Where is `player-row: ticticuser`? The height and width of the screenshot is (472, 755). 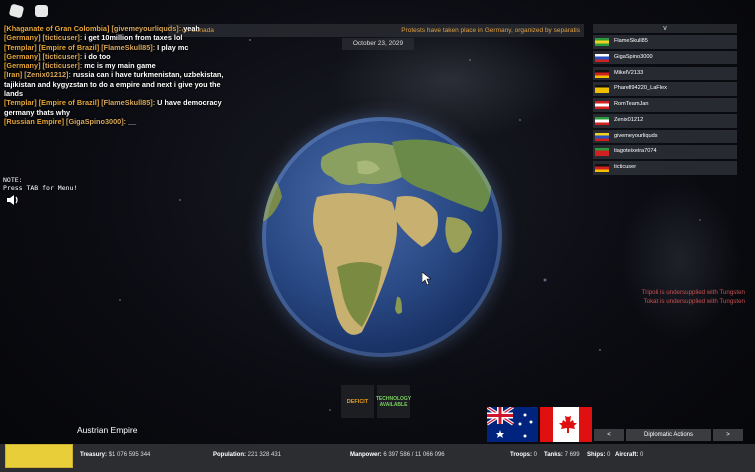
player-row: ticticuser is located at coordinates (665, 168).